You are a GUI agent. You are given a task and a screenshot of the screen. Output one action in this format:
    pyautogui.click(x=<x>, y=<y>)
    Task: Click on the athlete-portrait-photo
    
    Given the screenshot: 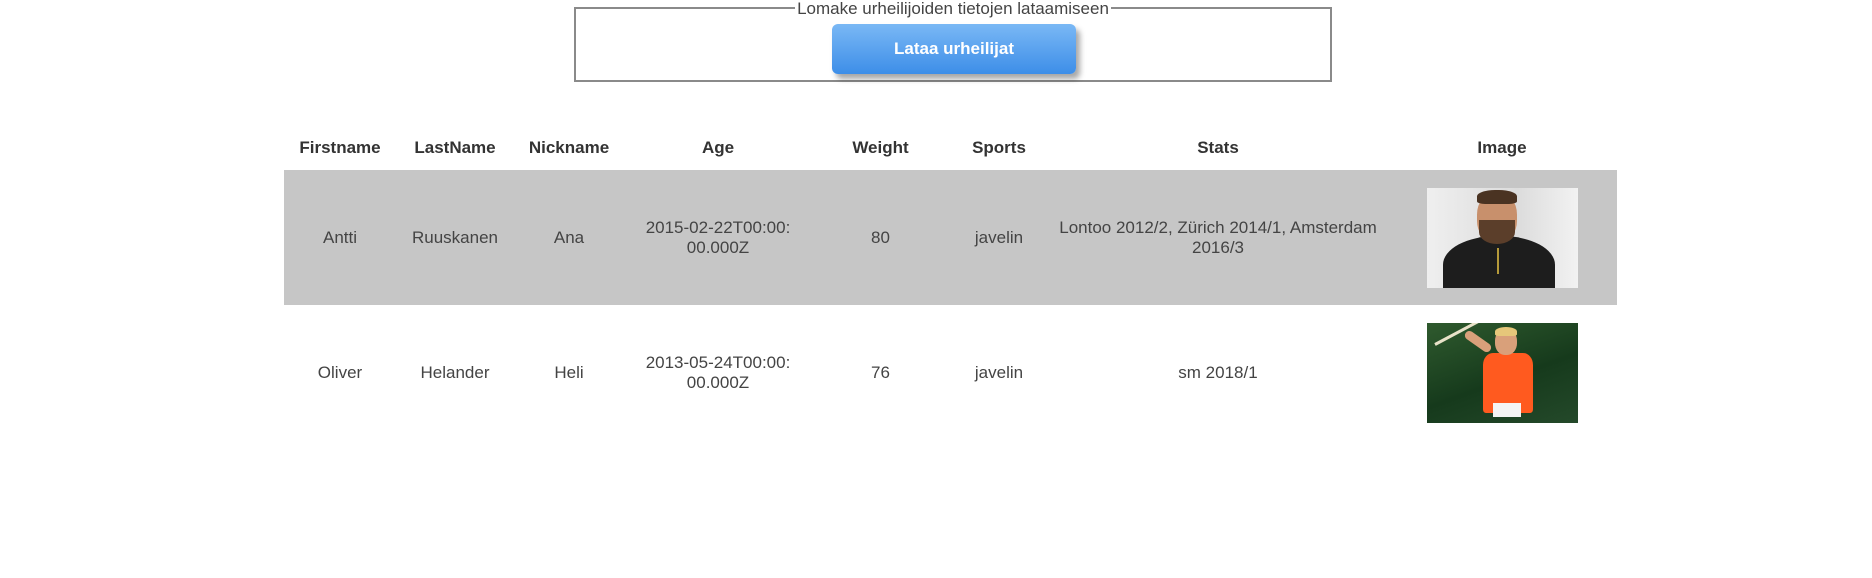 What is the action you would take?
    pyautogui.click(x=1502, y=237)
    